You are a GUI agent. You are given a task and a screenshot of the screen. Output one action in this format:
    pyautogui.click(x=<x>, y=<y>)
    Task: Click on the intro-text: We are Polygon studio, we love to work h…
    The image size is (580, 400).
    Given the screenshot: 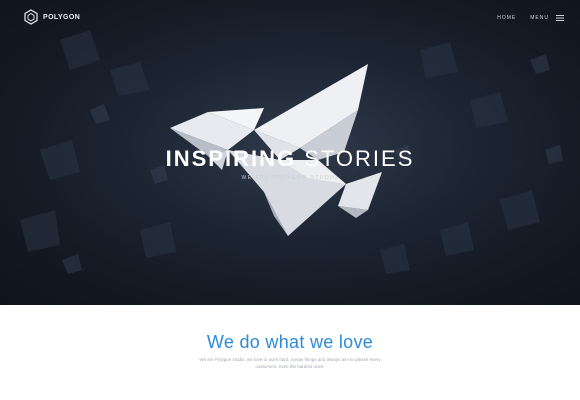 What is the action you would take?
    pyautogui.click(x=290, y=363)
    